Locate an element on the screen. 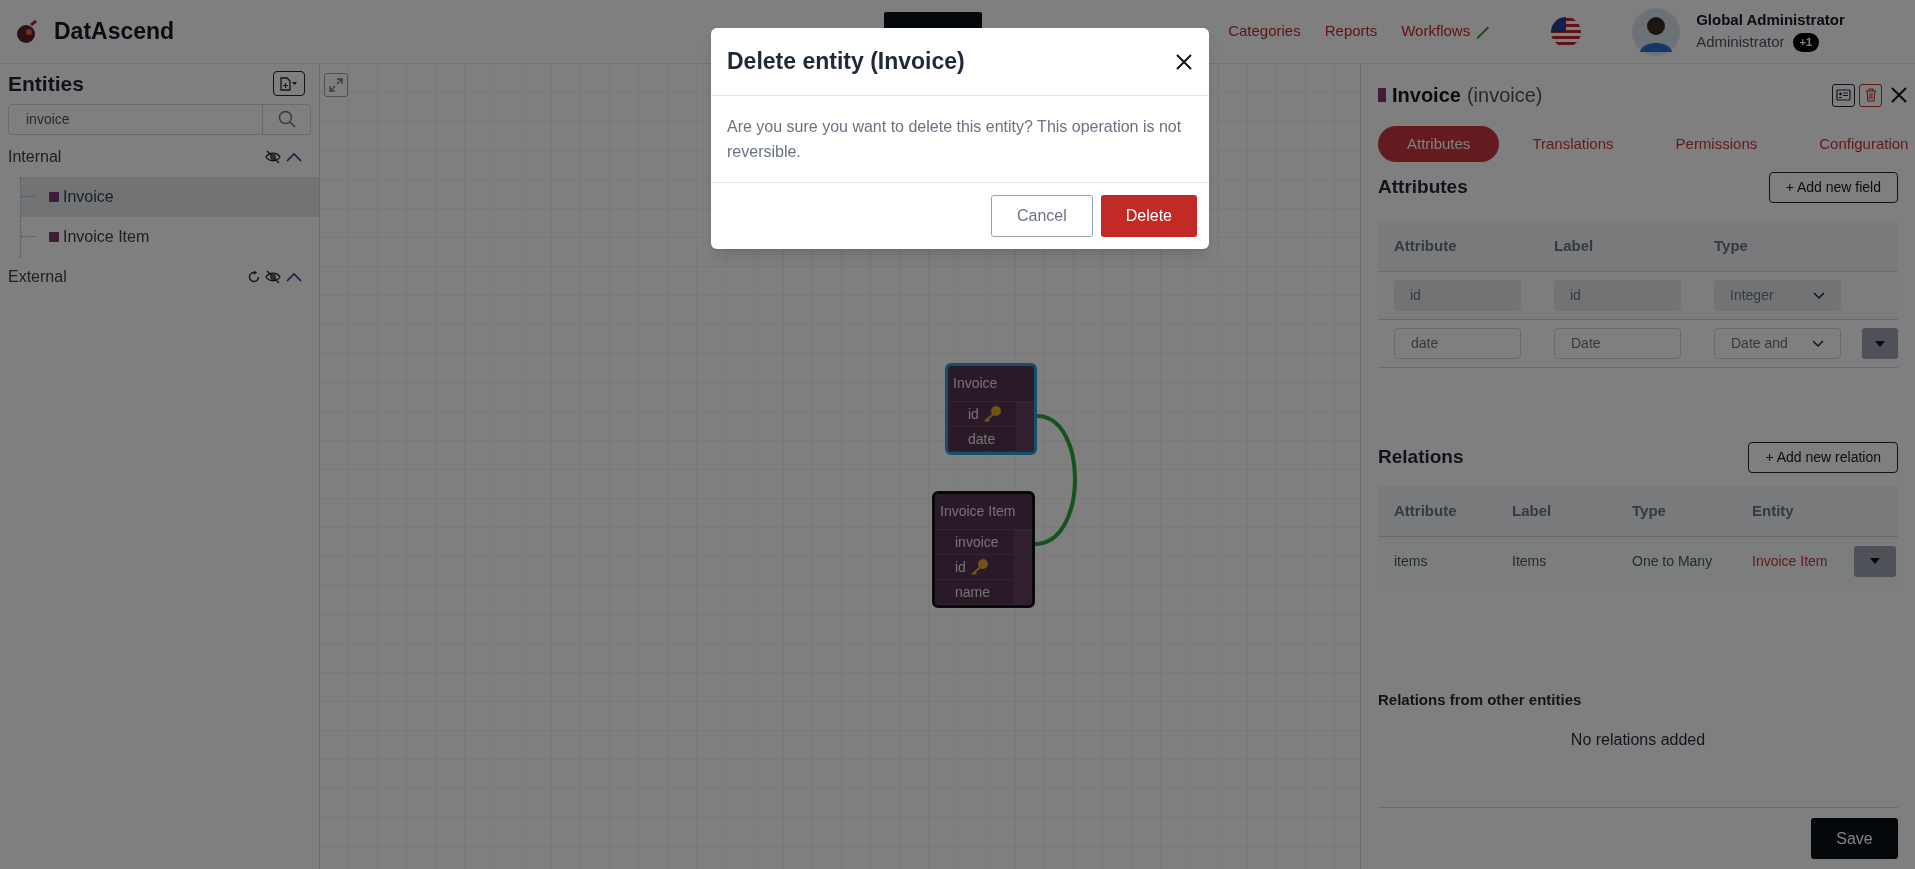 This screenshot has width=1915, height=869. tab: Permissions is located at coordinates (1716, 144).